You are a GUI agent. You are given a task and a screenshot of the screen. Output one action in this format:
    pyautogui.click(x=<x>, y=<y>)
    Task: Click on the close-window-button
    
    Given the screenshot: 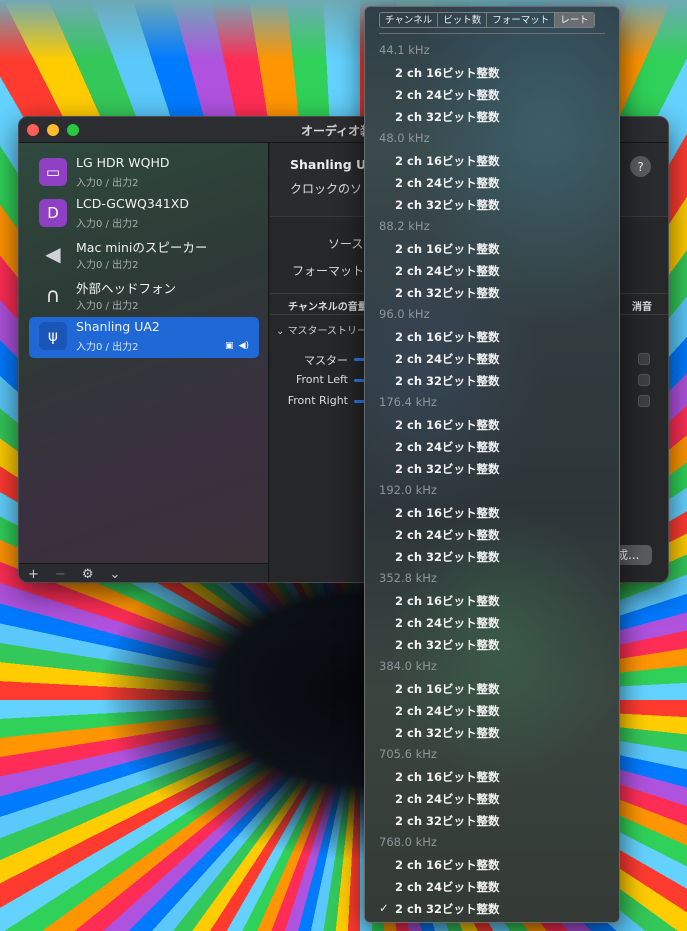 What is the action you would take?
    pyautogui.click(x=33, y=130)
    